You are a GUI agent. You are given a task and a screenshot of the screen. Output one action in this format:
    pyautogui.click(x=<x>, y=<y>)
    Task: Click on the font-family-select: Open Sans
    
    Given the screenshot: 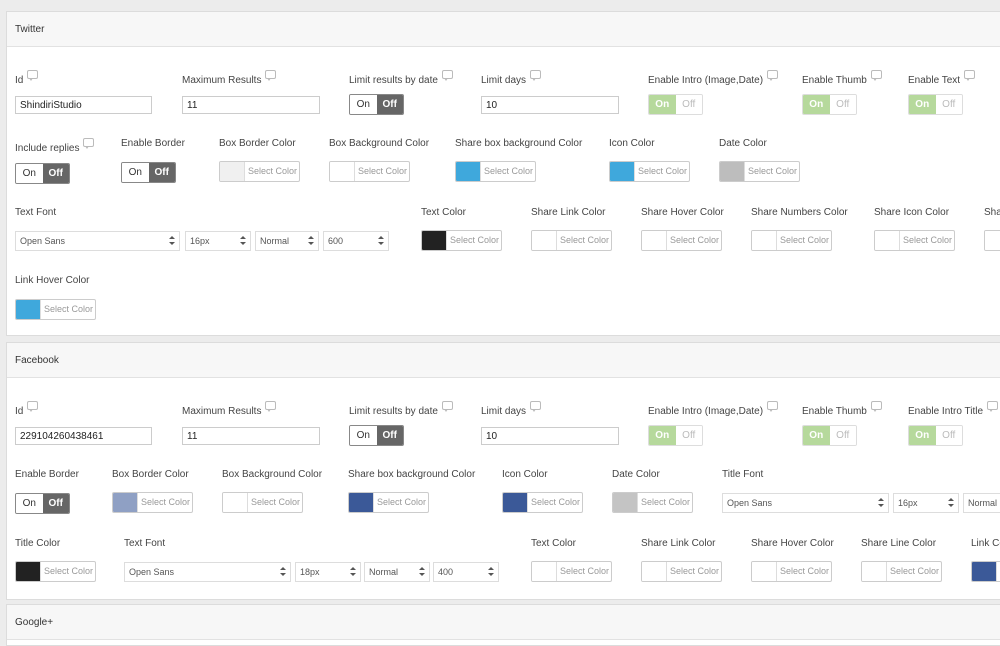 What is the action you would take?
    pyautogui.click(x=97, y=241)
    